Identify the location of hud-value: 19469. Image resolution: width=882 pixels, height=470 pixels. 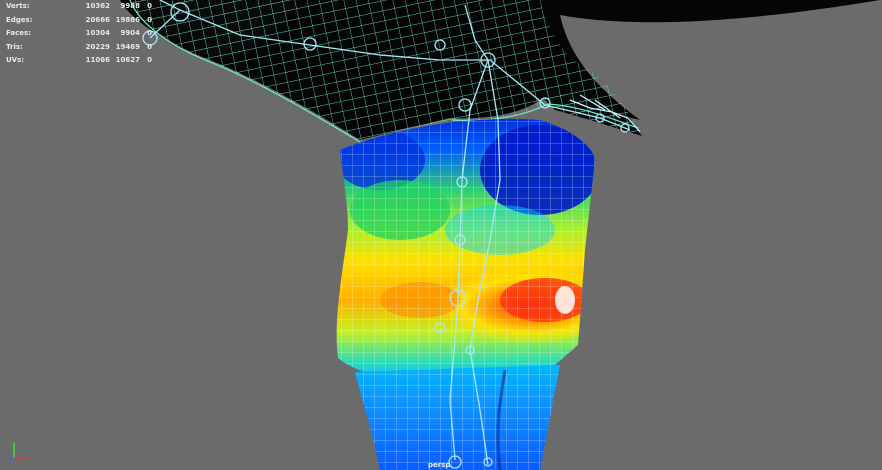
(127, 46).